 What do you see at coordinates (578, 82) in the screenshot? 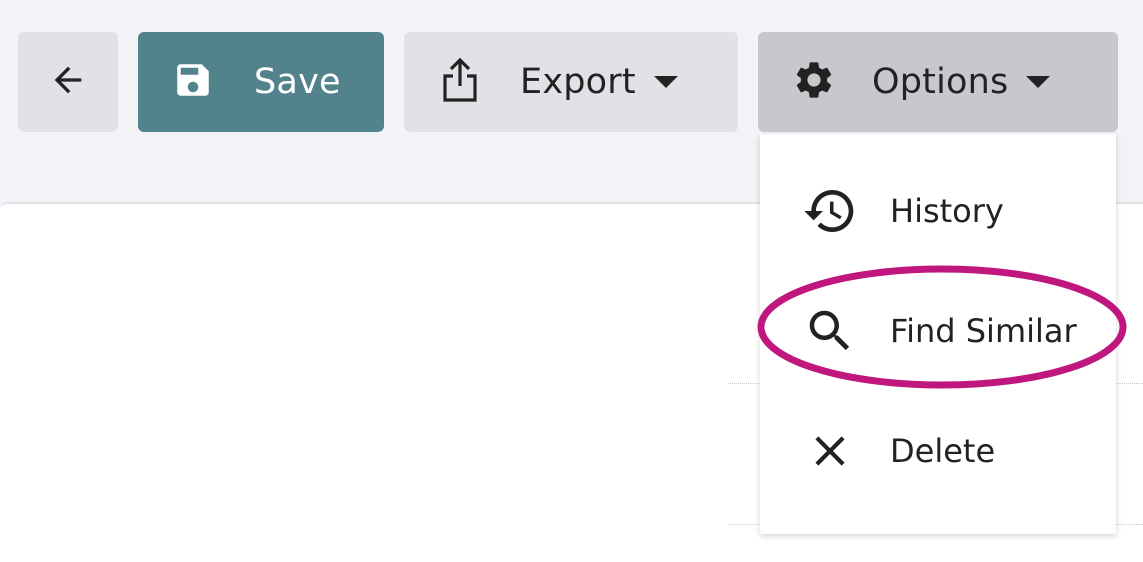
I see `export-button-label: Export` at bounding box center [578, 82].